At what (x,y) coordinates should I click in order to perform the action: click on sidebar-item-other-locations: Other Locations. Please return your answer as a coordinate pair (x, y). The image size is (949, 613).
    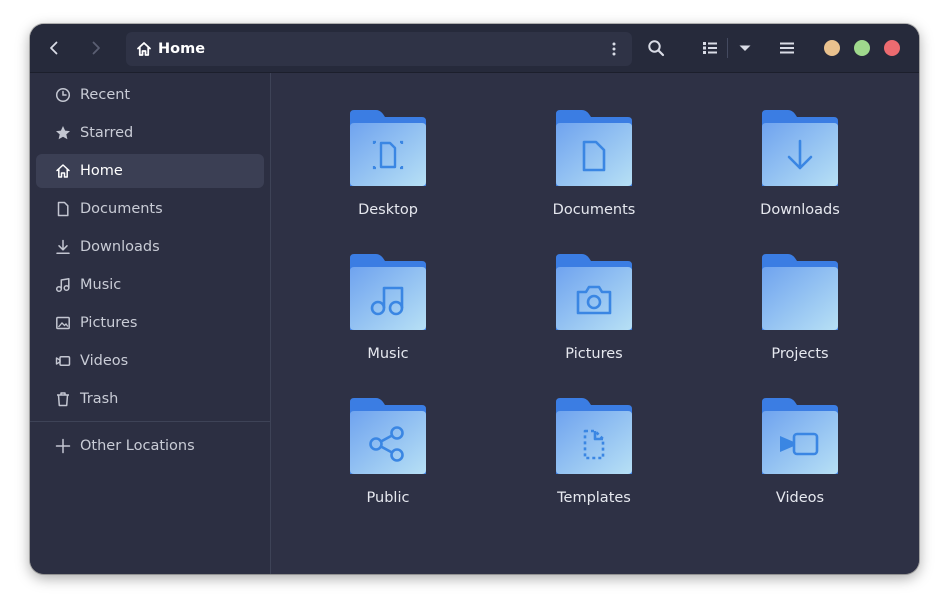
    Looking at the image, I should click on (150, 446).